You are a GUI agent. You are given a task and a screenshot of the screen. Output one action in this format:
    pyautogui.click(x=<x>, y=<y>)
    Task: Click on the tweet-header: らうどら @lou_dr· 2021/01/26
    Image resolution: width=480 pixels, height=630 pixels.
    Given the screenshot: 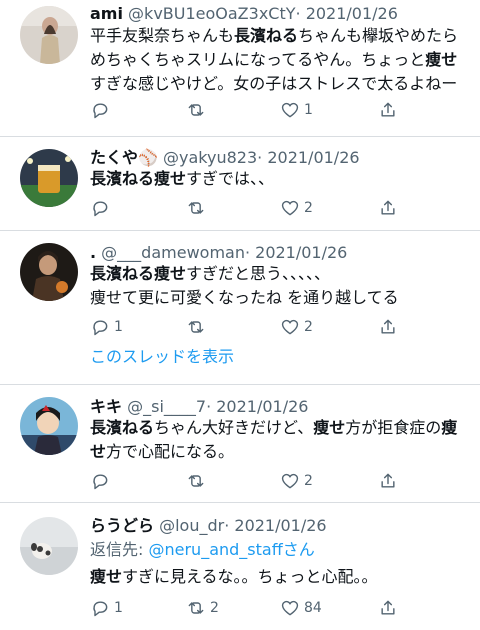 What is the action you would take?
    pyautogui.click(x=208, y=526)
    